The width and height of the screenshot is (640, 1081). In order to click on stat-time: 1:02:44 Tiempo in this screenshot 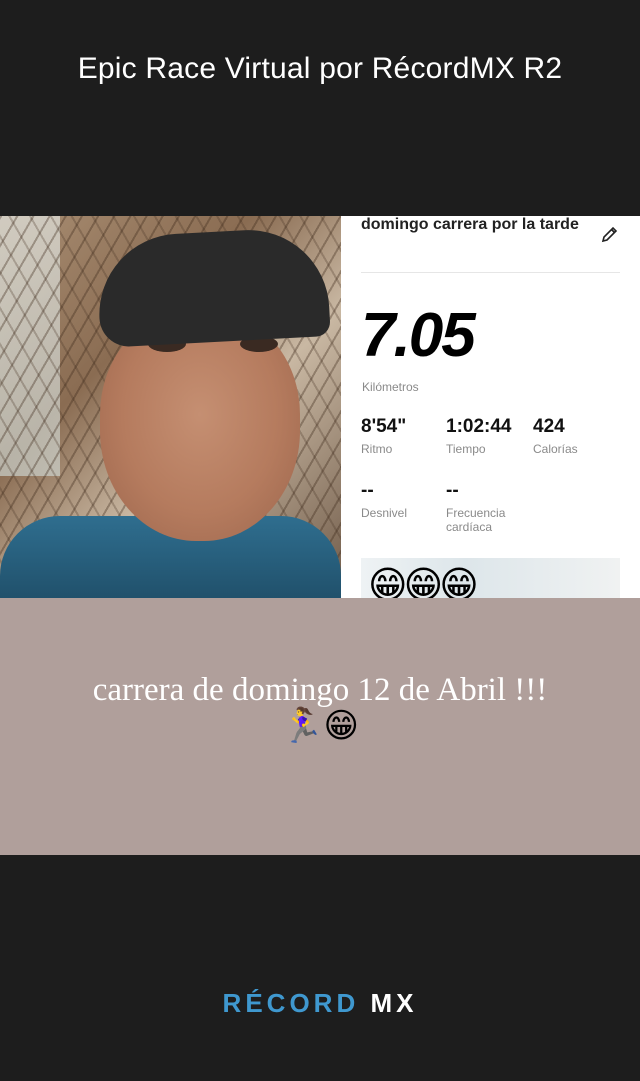, I will do `click(479, 436)`.